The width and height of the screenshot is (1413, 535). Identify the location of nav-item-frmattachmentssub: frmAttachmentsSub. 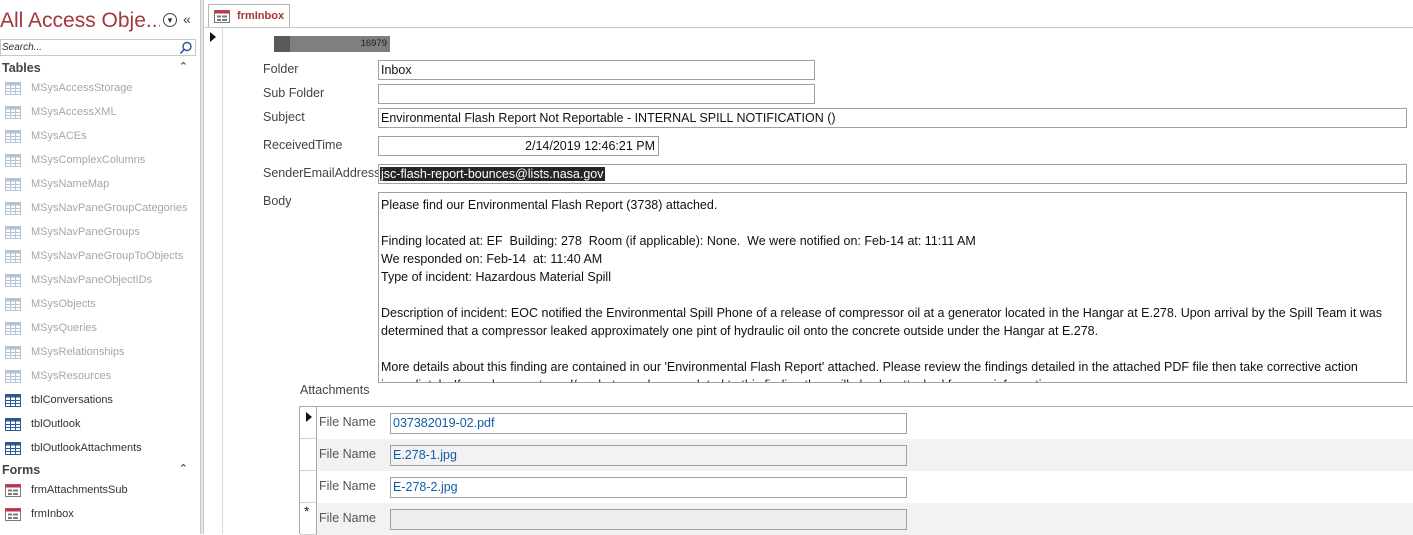
(99, 492).